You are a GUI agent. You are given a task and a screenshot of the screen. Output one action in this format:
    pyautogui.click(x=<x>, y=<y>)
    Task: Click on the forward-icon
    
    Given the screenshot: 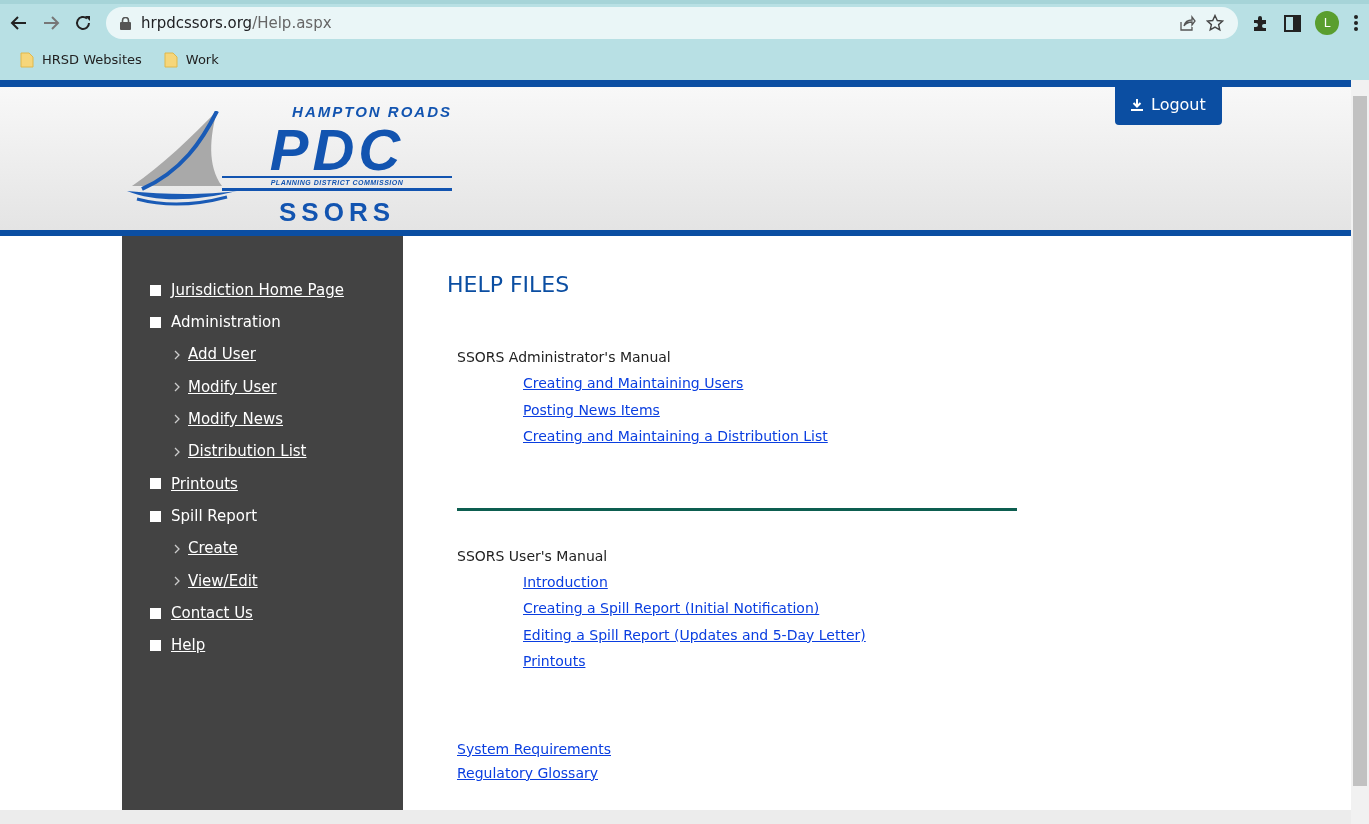 What is the action you would take?
    pyautogui.click(x=51, y=23)
    